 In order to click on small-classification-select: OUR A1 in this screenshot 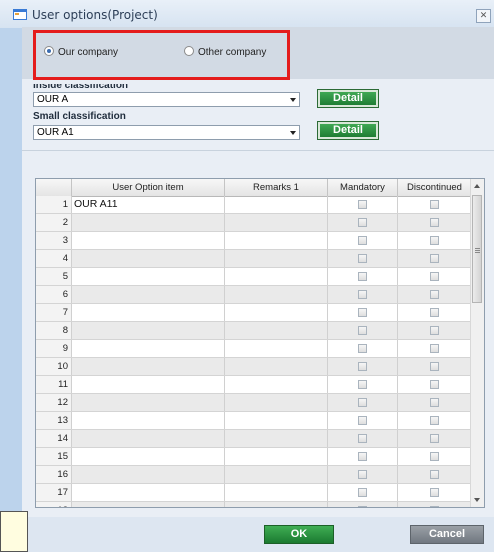, I will do `click(166, 132)`.